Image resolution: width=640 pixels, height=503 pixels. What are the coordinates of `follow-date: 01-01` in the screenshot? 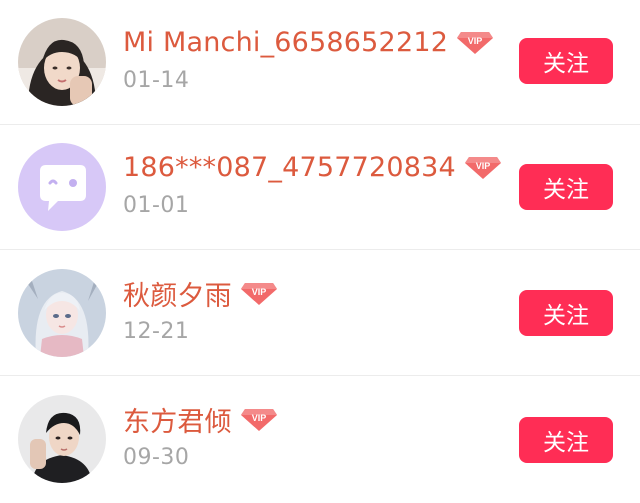 It's located at (156, 205).